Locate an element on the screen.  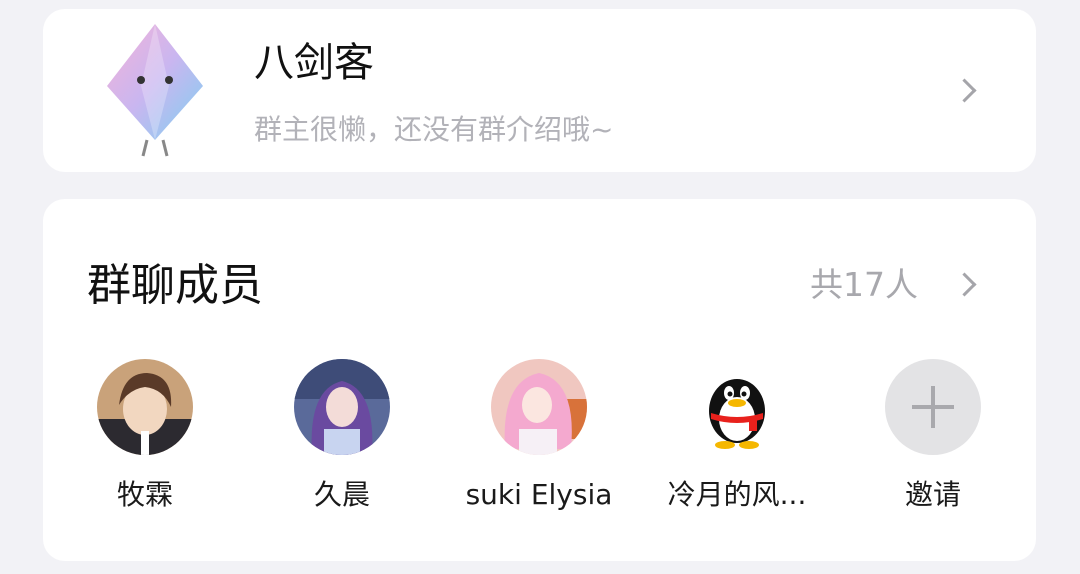
anime-girl-pink-avatar-icon is located at coordinates (539, 407).